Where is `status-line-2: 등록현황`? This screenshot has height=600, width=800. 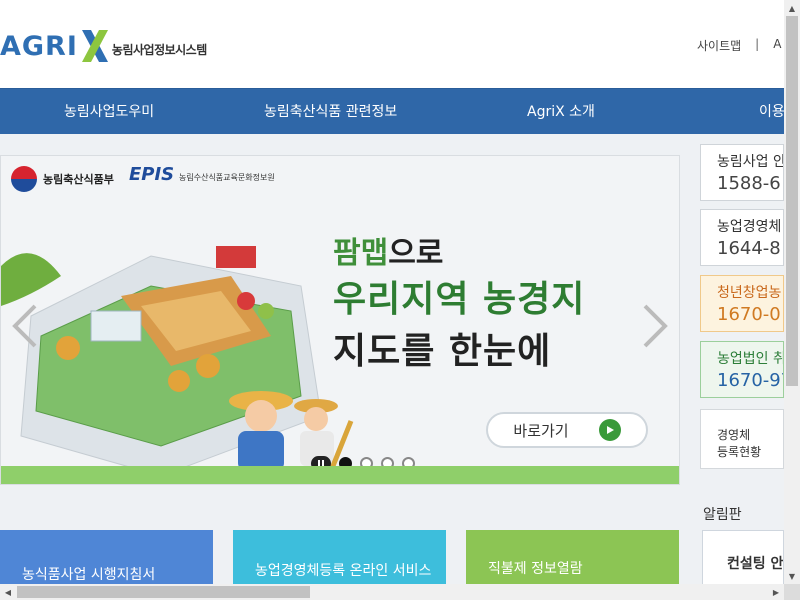 status-line-2: 등록현황 is located at coordinates (739, 452).